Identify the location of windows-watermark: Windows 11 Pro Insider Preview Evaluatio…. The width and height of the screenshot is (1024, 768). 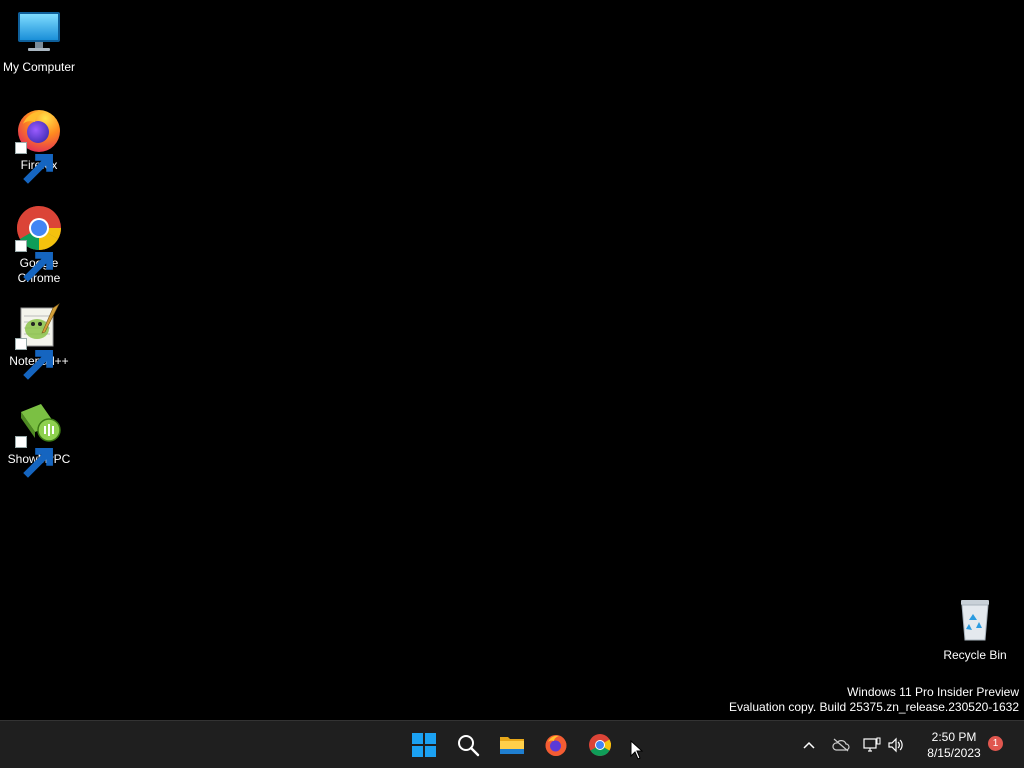
(874, 700).